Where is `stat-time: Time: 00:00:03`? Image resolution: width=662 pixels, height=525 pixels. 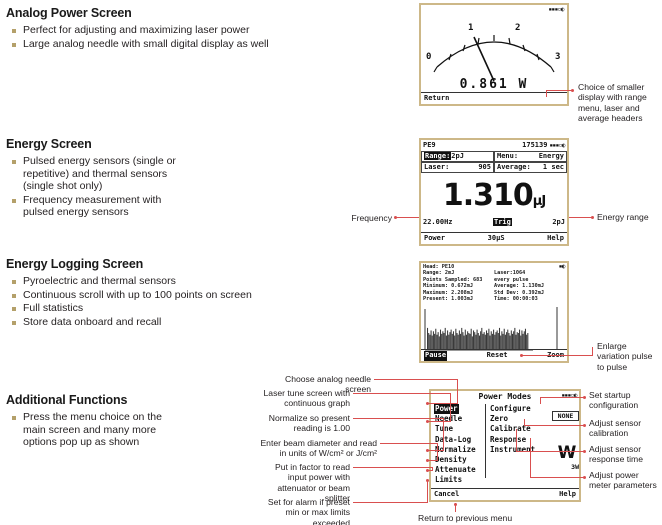 stat-time: Time: 00:00:03 is located at coordinates (516, 299).